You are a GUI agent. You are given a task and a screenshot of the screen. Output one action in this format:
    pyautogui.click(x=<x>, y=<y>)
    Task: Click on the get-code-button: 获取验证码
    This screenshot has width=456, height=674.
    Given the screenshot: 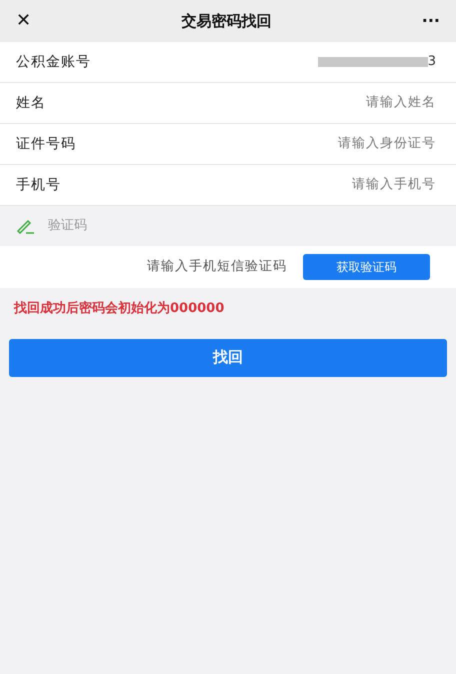 What is the action you would take?
    pyautogui.click(x=366, y=267)
    